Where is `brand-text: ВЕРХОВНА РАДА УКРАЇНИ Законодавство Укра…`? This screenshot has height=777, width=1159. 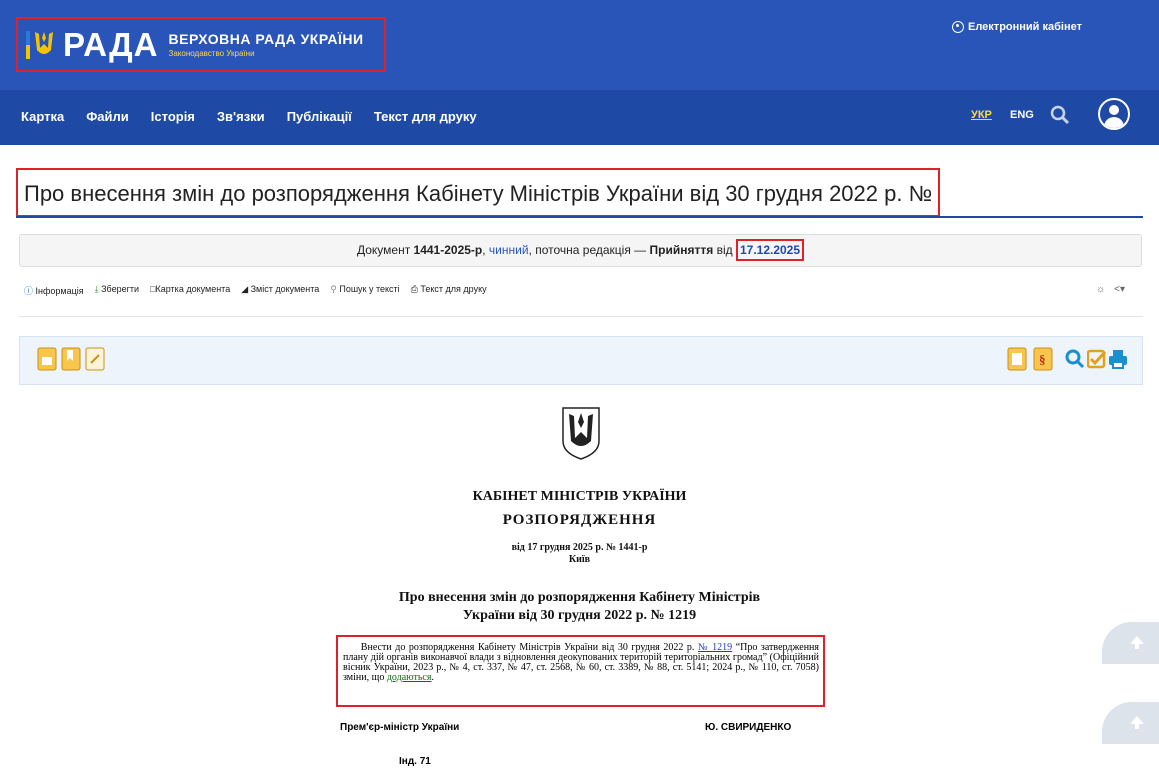 brand-text: ВЕРХОВНА РАДА УКРАЇНИ Законодавство Укра… is located at coordinates (266, 44).